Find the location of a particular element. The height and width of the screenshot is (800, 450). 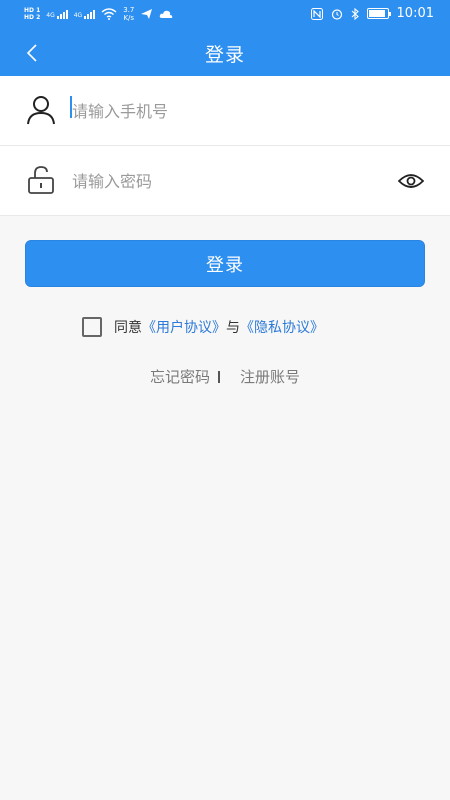

alarm-icon is located at coordinates (336, 14).